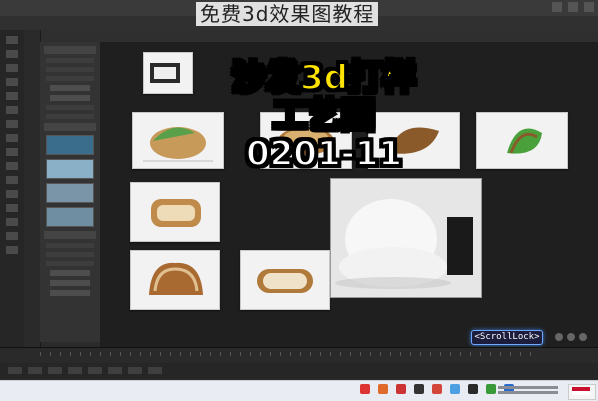 Image resolution: width=598 pixels, height=401 pixels. I want to click on timeline-ticks, so click(290, 354).